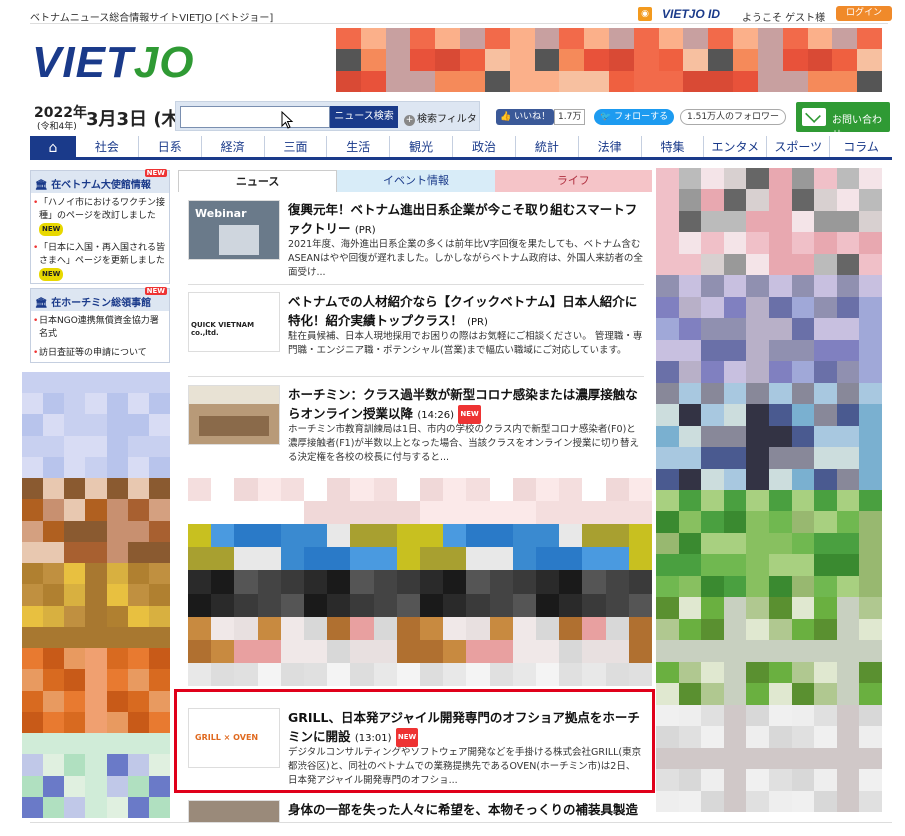 The width and height of the screenshot is (905, 836). What do you see at coordinates (610, 146) in the screenshot?
I see `nav-item: 法律` at bounding box center [610, 146].